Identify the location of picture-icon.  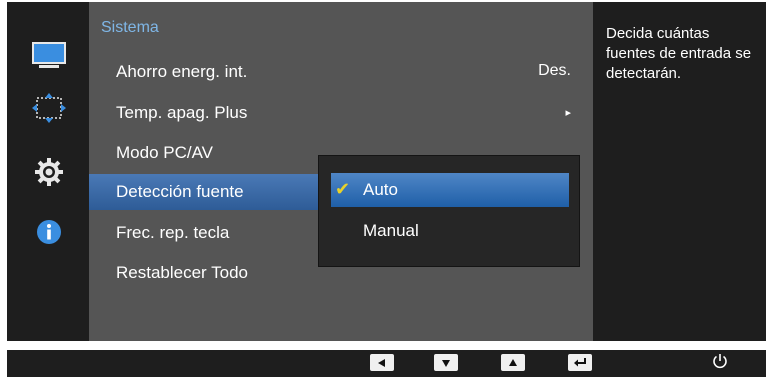
(49, 56).